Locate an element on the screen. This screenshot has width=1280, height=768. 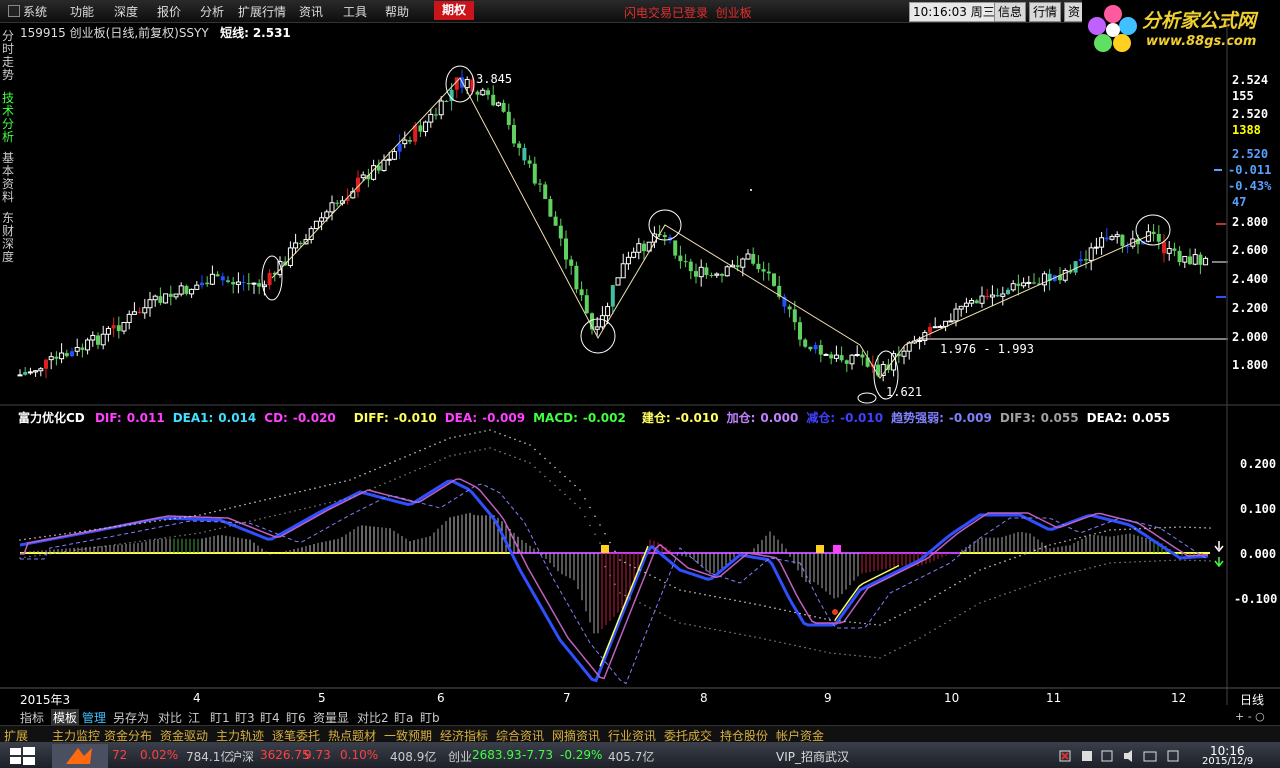
windows-start-icon is located at coordinates (23, 756).